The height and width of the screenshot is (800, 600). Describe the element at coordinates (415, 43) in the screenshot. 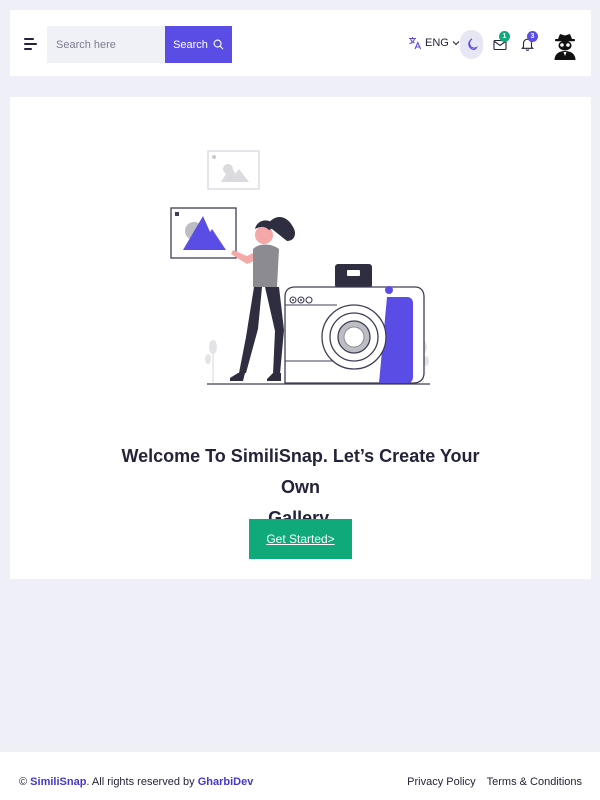

I see `translate-icon` at that location.